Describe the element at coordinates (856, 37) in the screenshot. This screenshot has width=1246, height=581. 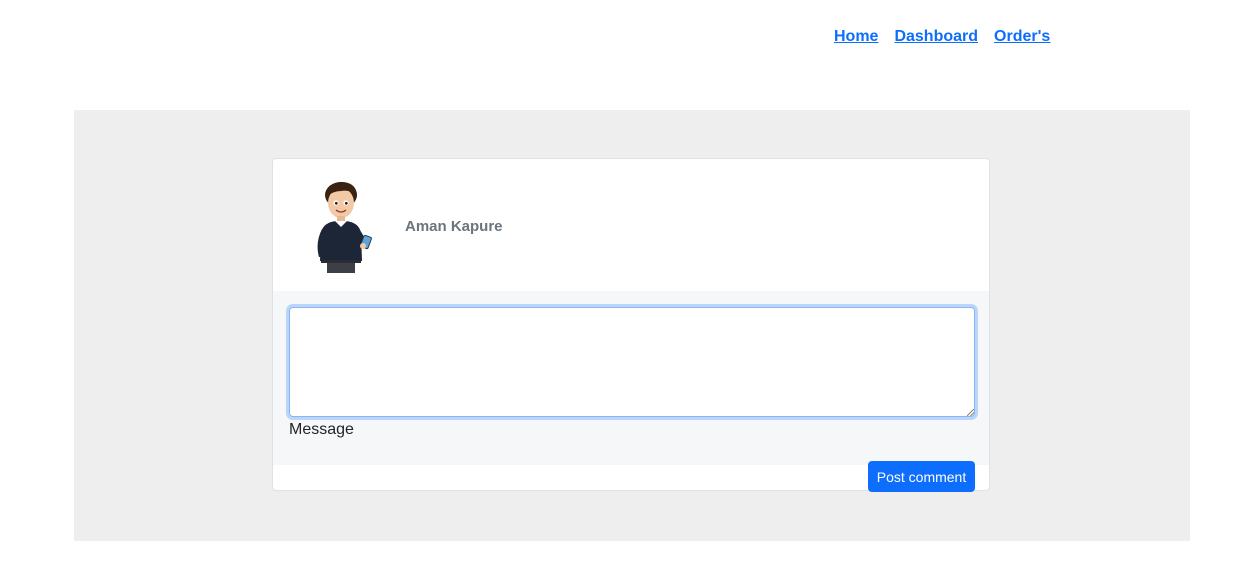
I see `nav-link-home: Home` at that location.